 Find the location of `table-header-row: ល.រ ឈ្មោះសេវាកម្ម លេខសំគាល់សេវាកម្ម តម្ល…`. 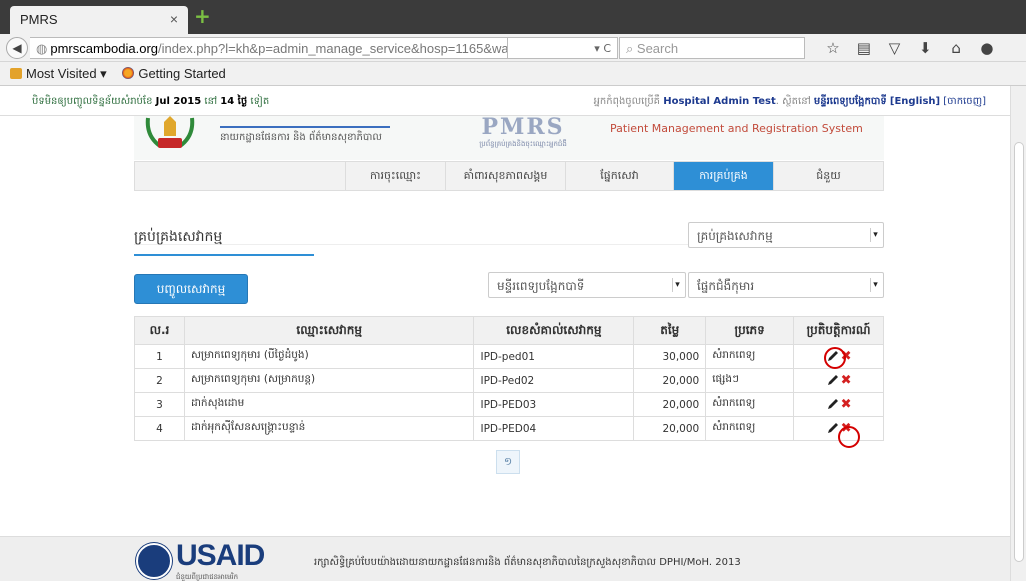

table-header-row: ល.រ ឈ្មោះសេវាកម្ម លេខសំគាល់សេវាកម្ម តម្ល… is located at coordinates (509, 330).